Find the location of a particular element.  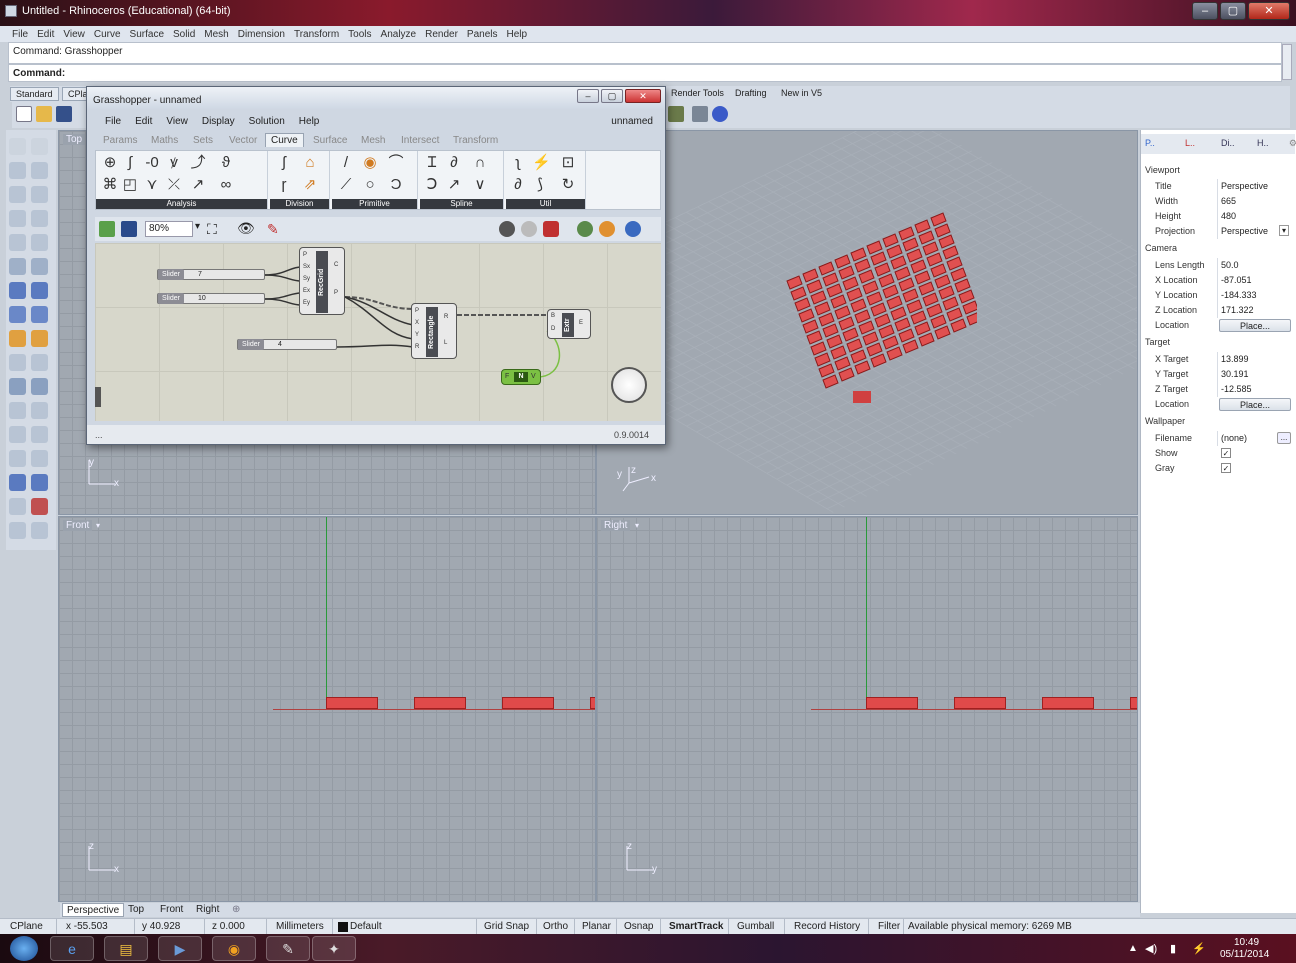

rectangle-component: Rectangle P X Y R R L is located at coordinates (434, 331).